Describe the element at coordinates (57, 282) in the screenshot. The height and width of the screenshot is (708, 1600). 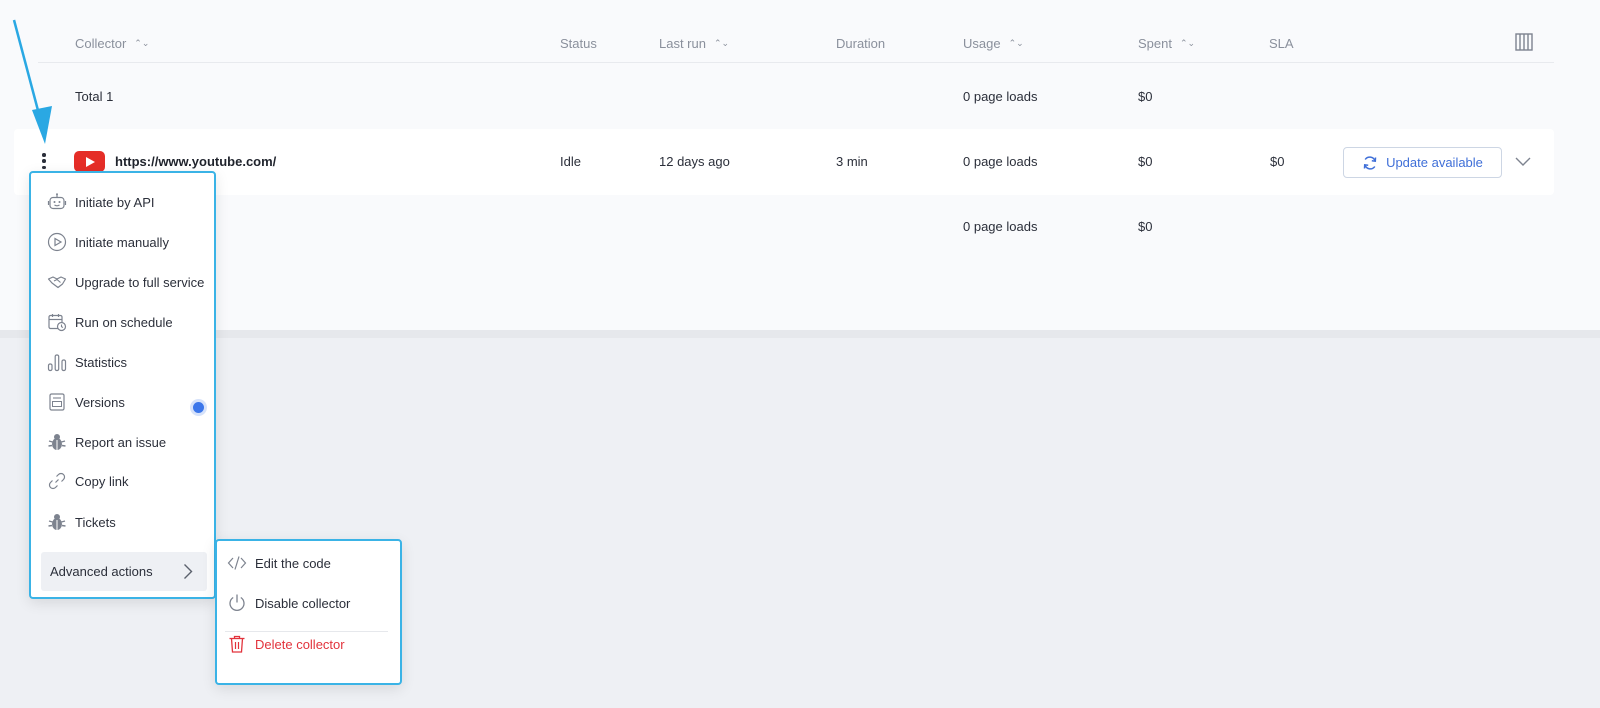
I see `handshake-icon` at that location.